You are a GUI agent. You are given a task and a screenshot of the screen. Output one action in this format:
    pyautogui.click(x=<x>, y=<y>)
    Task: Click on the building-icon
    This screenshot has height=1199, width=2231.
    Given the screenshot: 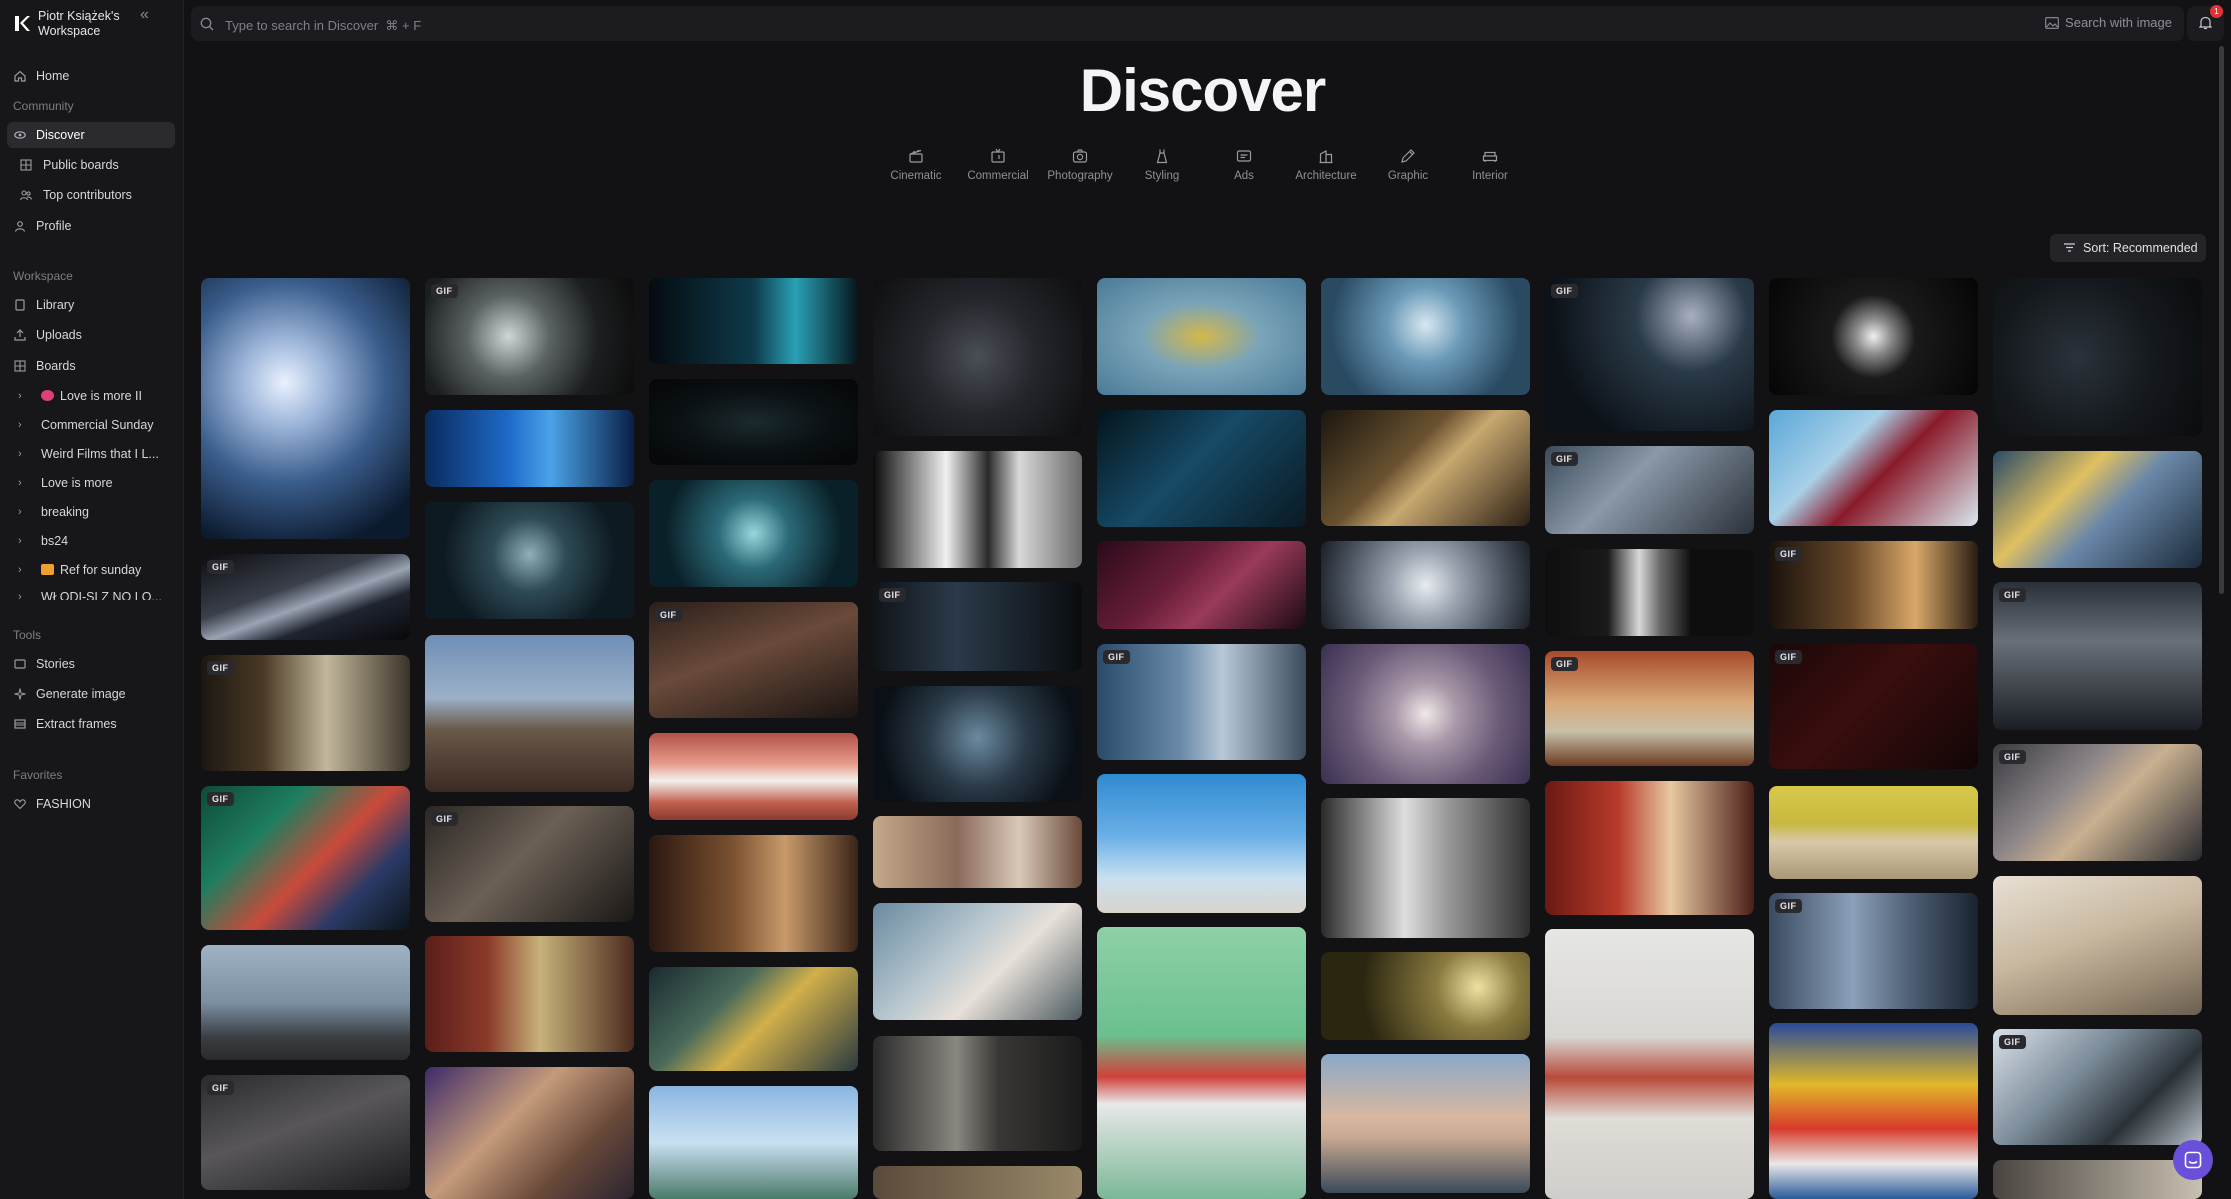 What is the action you would take?
    pyautogui.click(x=1326, y=156)
    